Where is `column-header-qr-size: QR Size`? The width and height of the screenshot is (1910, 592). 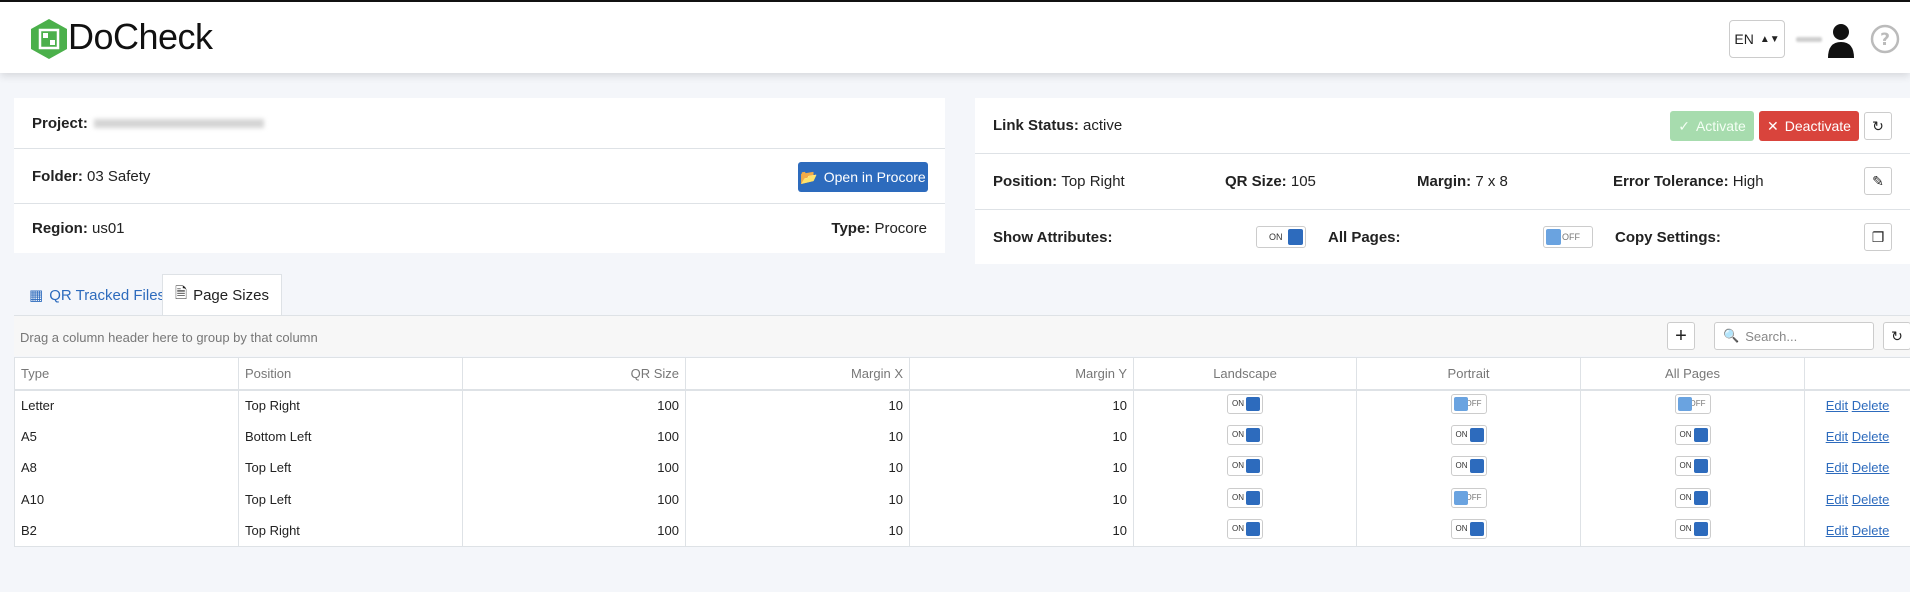
column-header-qr-size: QR Size is located at coordinates (574, 374).